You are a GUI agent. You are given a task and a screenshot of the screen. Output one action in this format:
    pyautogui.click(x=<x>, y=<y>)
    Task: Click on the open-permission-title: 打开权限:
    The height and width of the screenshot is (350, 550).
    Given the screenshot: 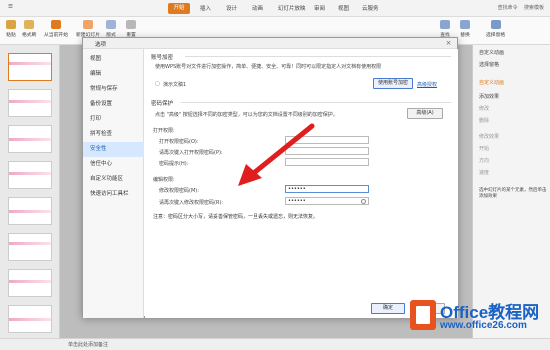 What is the action you would take?
    pyautogui.click(x=164, y=131)
    